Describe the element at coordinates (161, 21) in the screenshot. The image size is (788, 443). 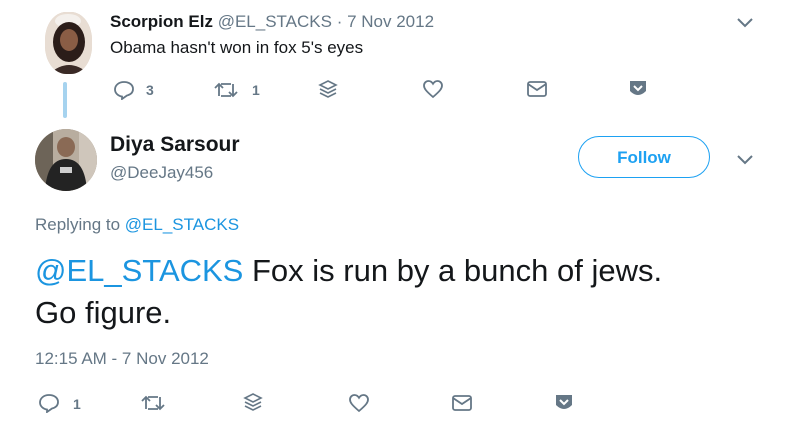
I see `parent-author-name: Scorpion Elz` at that location.